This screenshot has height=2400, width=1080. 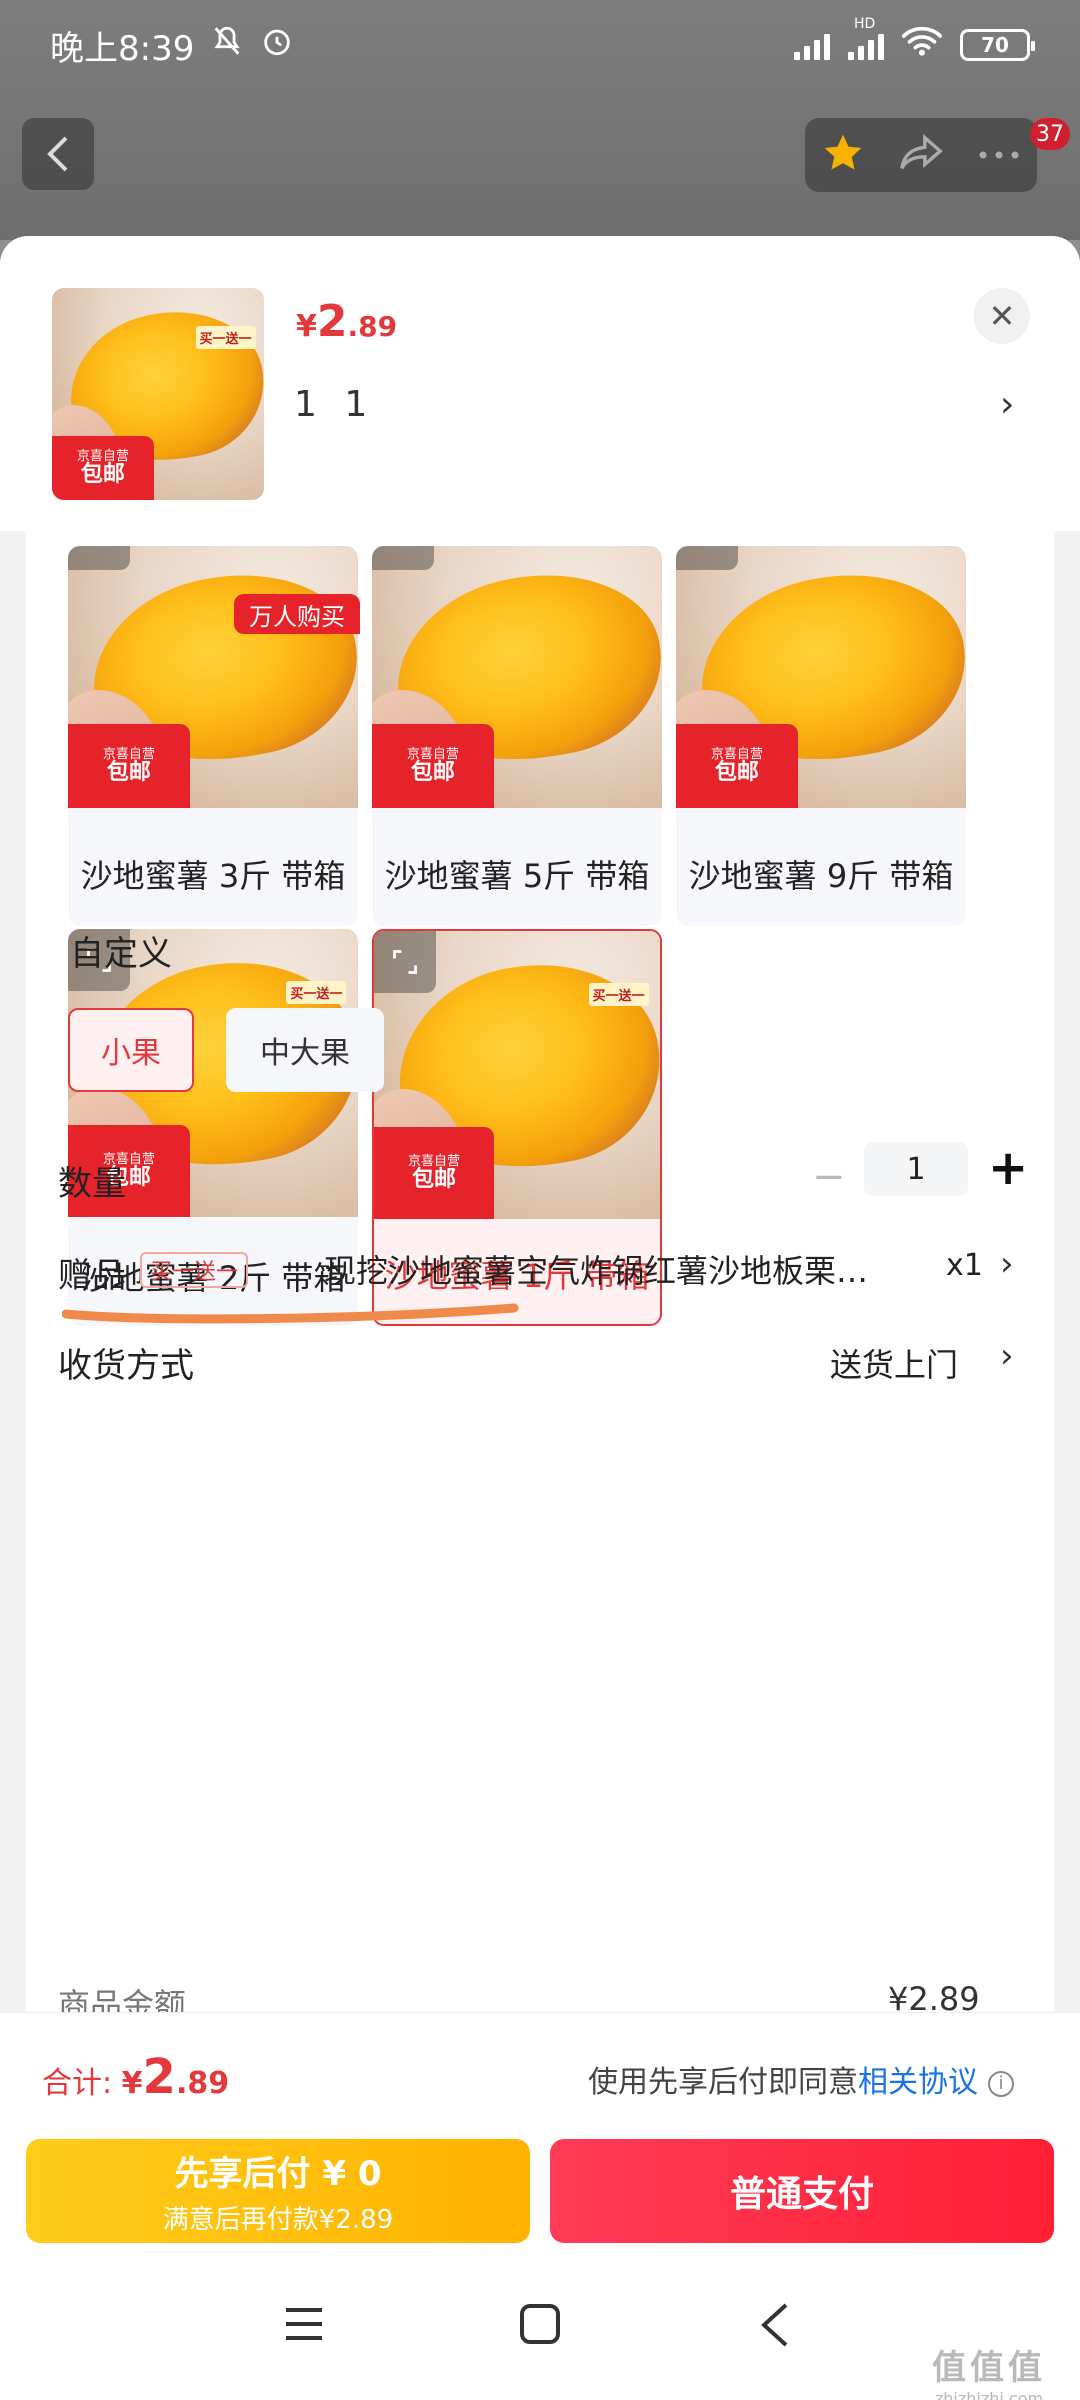 I want to click on share-icon, so click(x=921, y=155).